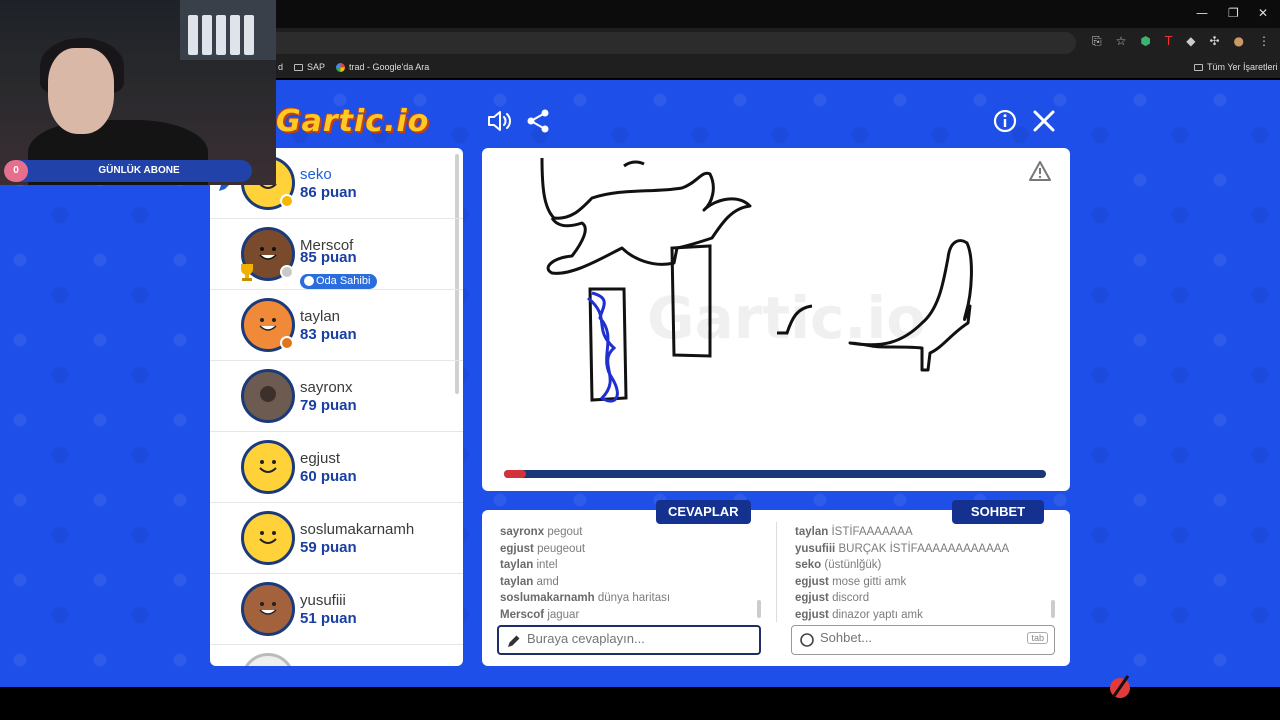 The width and height of the screenshot is (1280, 720). What do you see at coordinates (320, 458) in the screenshot?
I see `player-name: egjust` at bounding box center [320, 458].